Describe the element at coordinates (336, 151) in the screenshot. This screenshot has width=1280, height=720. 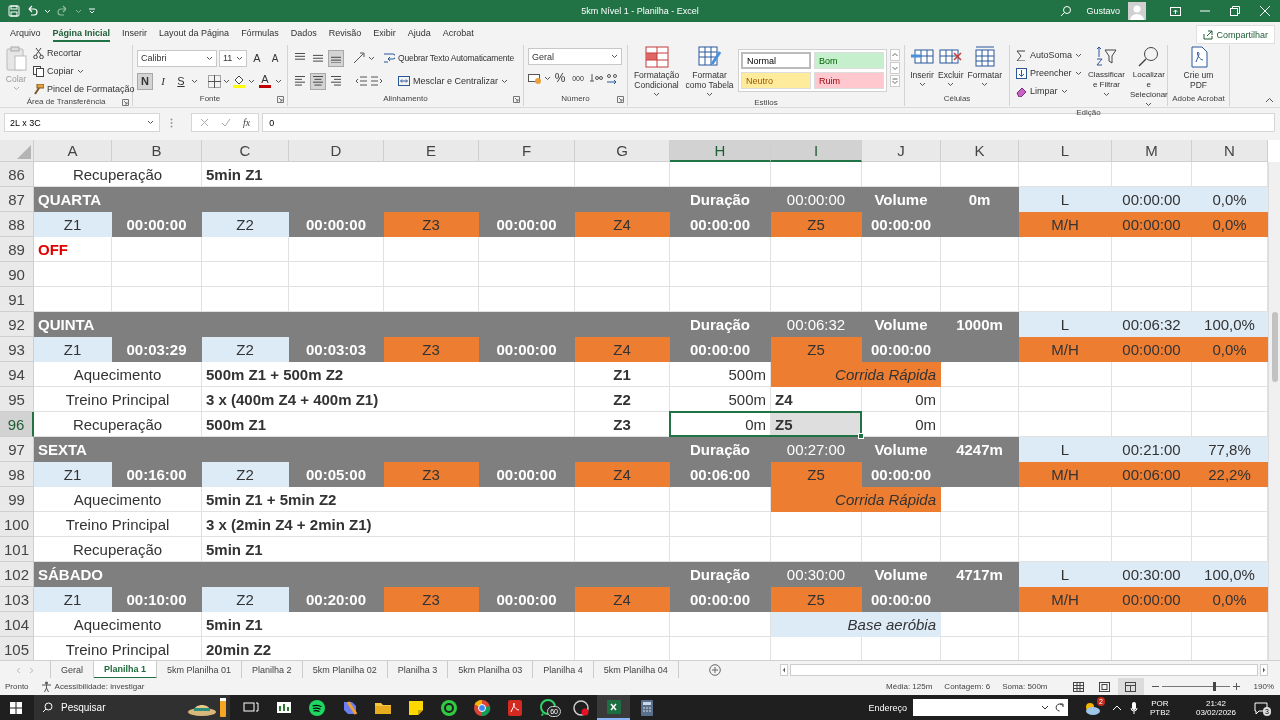
I see `column-header: D` at that location.